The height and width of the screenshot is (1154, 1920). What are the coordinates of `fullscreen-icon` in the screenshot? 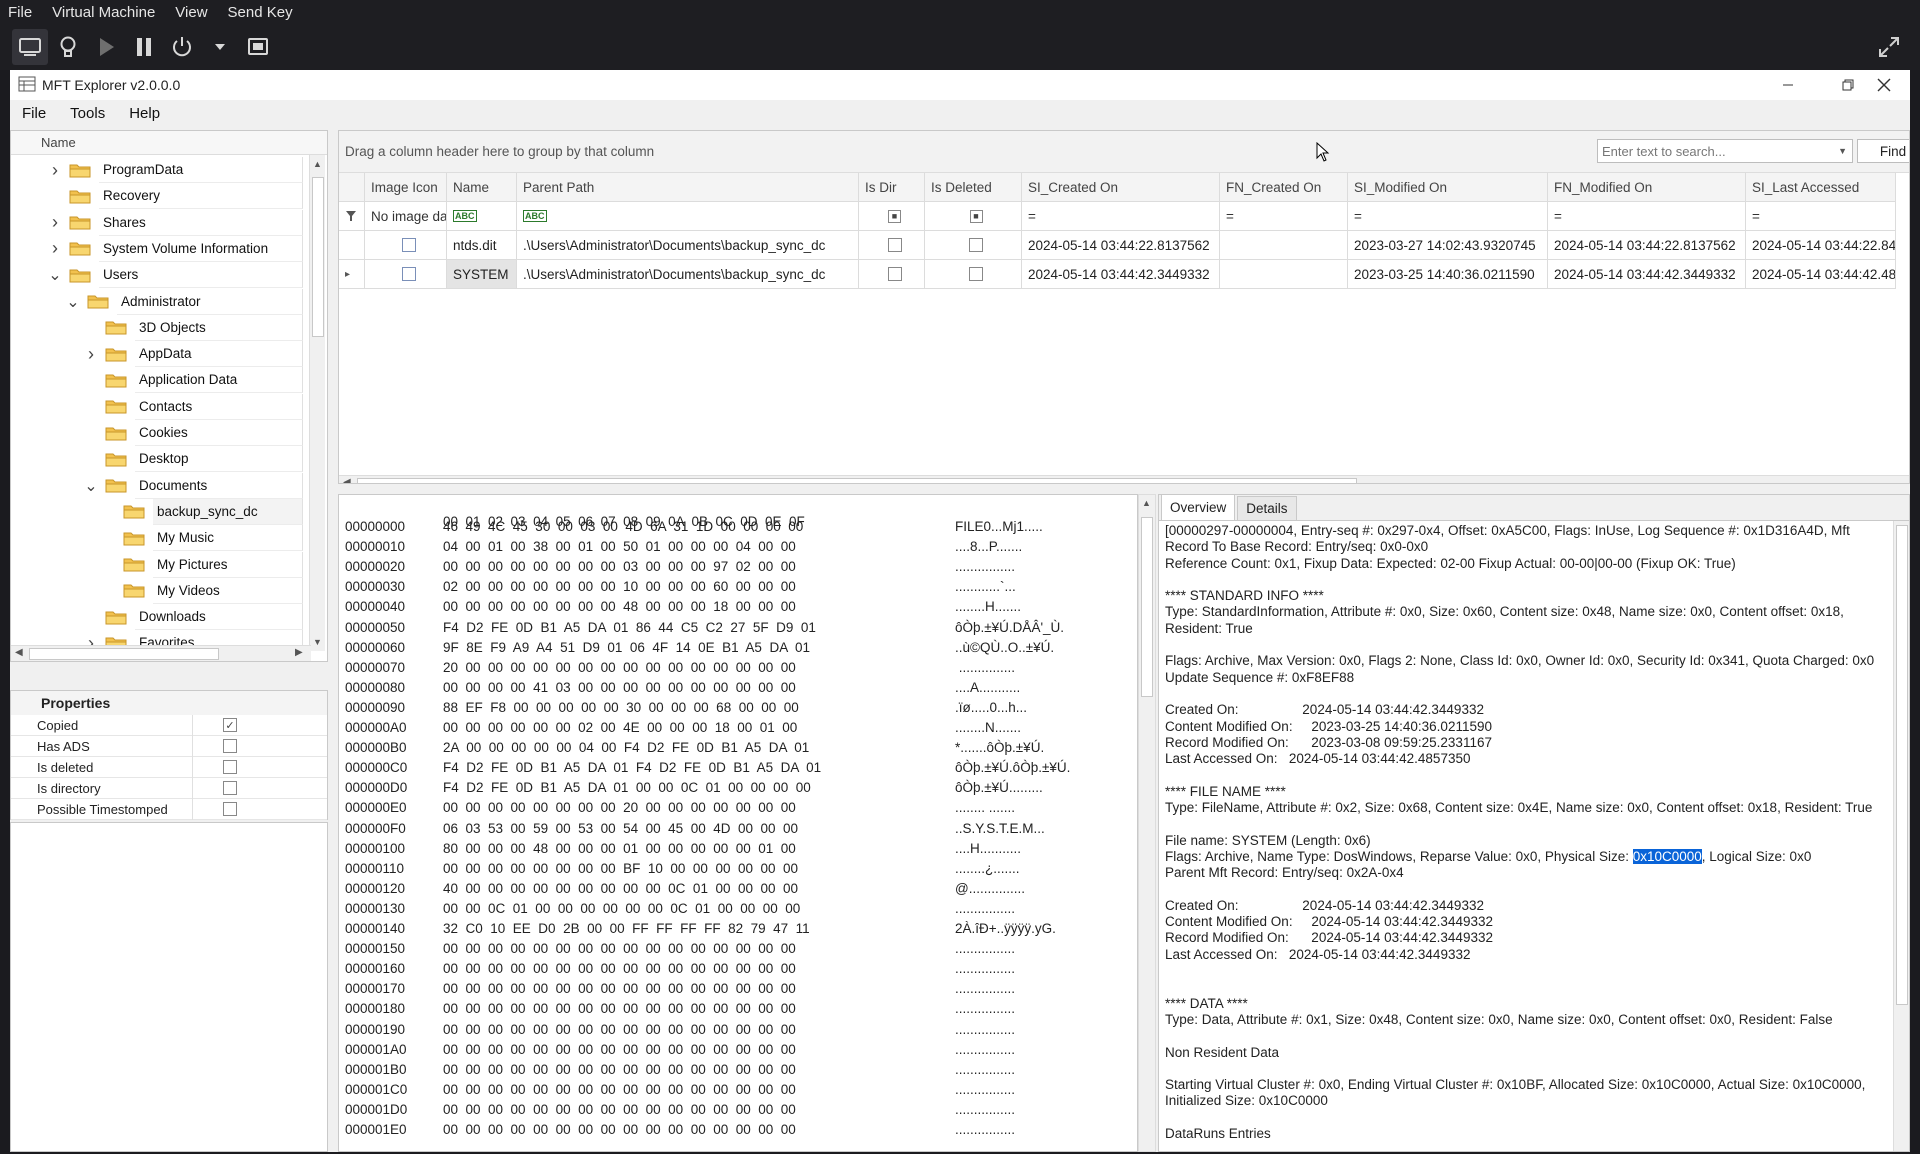 It's located at (1889, 47).